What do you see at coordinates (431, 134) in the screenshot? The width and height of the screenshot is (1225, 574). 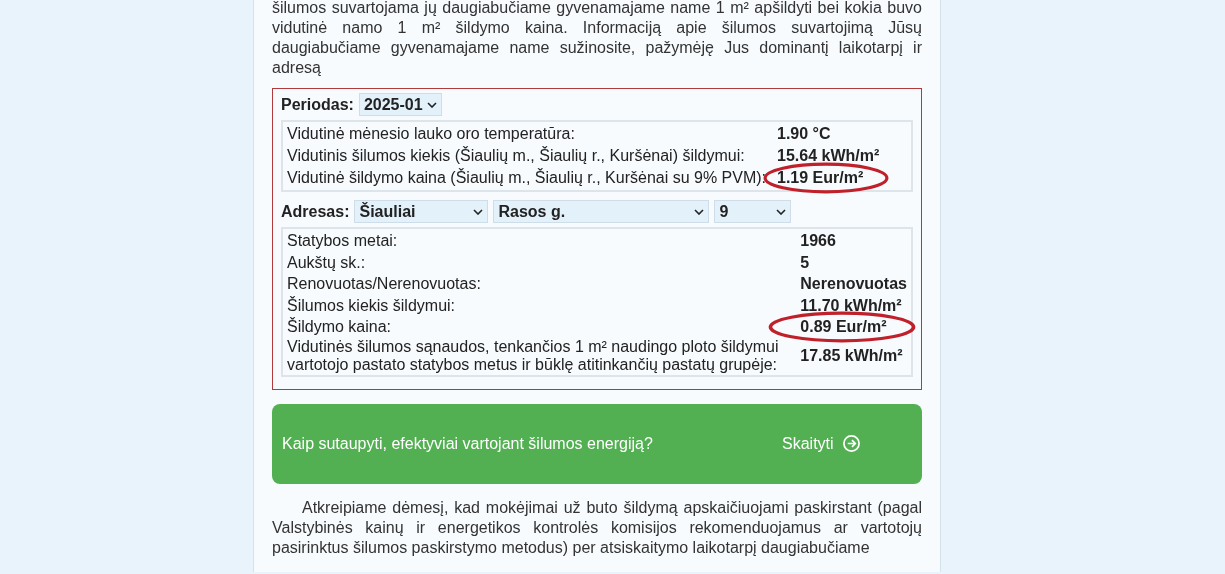 I see `row-label: Vidutinė mėnesio lauko oro temperatūra:` at bounding box center [431, 134].